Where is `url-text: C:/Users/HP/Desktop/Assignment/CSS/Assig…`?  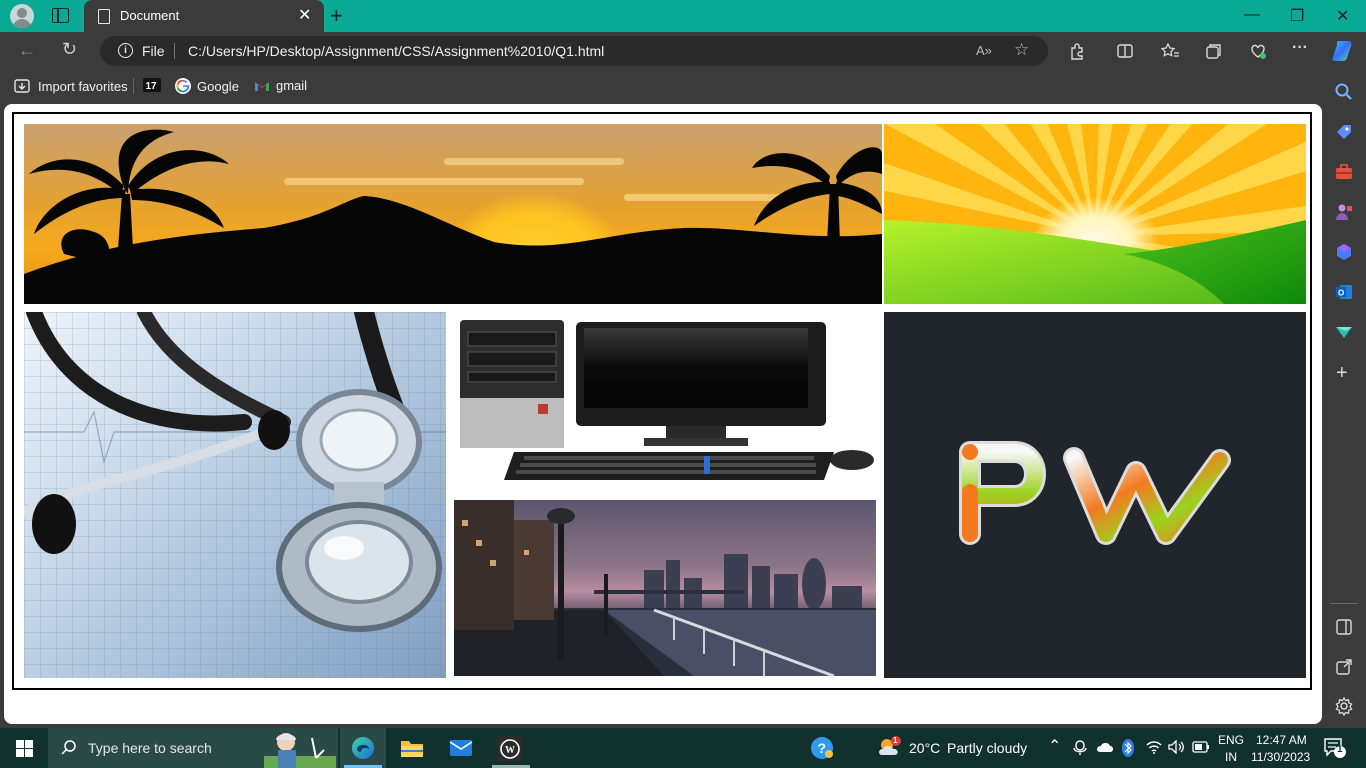
url-text: C:/Users/HP/Desktop/Assignment/CSS/Assig… is located at coordinates (396, 51).